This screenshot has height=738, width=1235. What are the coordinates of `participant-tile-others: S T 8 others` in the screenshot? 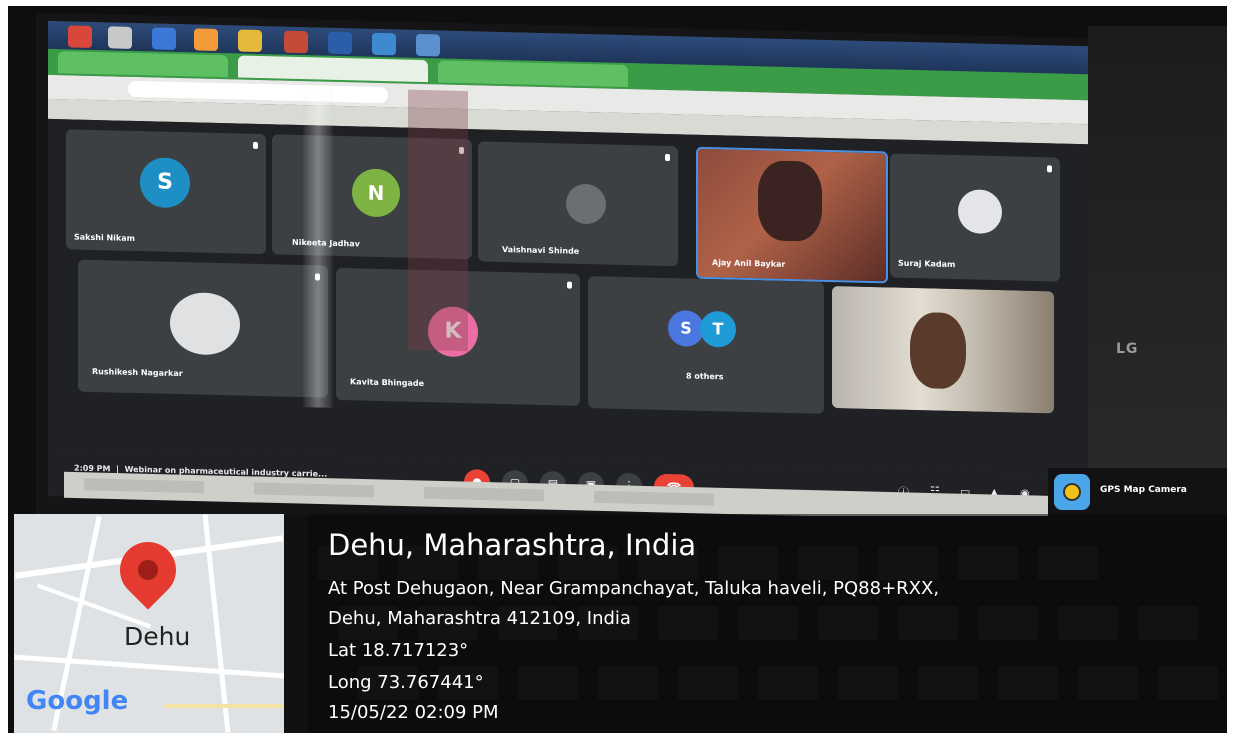 It's located at (706, 345).